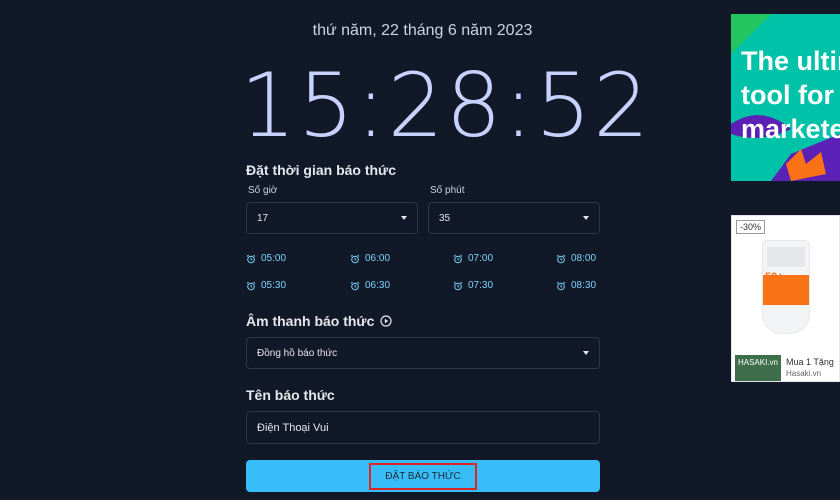 The width and height of the screenshot is (840, 500). Describe the element at coordinates (422, 30) in the screenshot. I see `current-date: thứ năm, 22 tháng 6 năm 2023` at that location.